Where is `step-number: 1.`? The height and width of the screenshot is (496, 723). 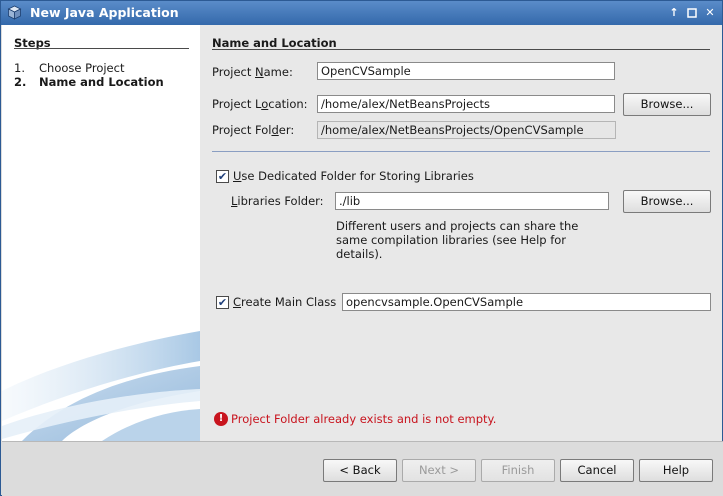
step-number: 1. is located at coordinates (19, 68).